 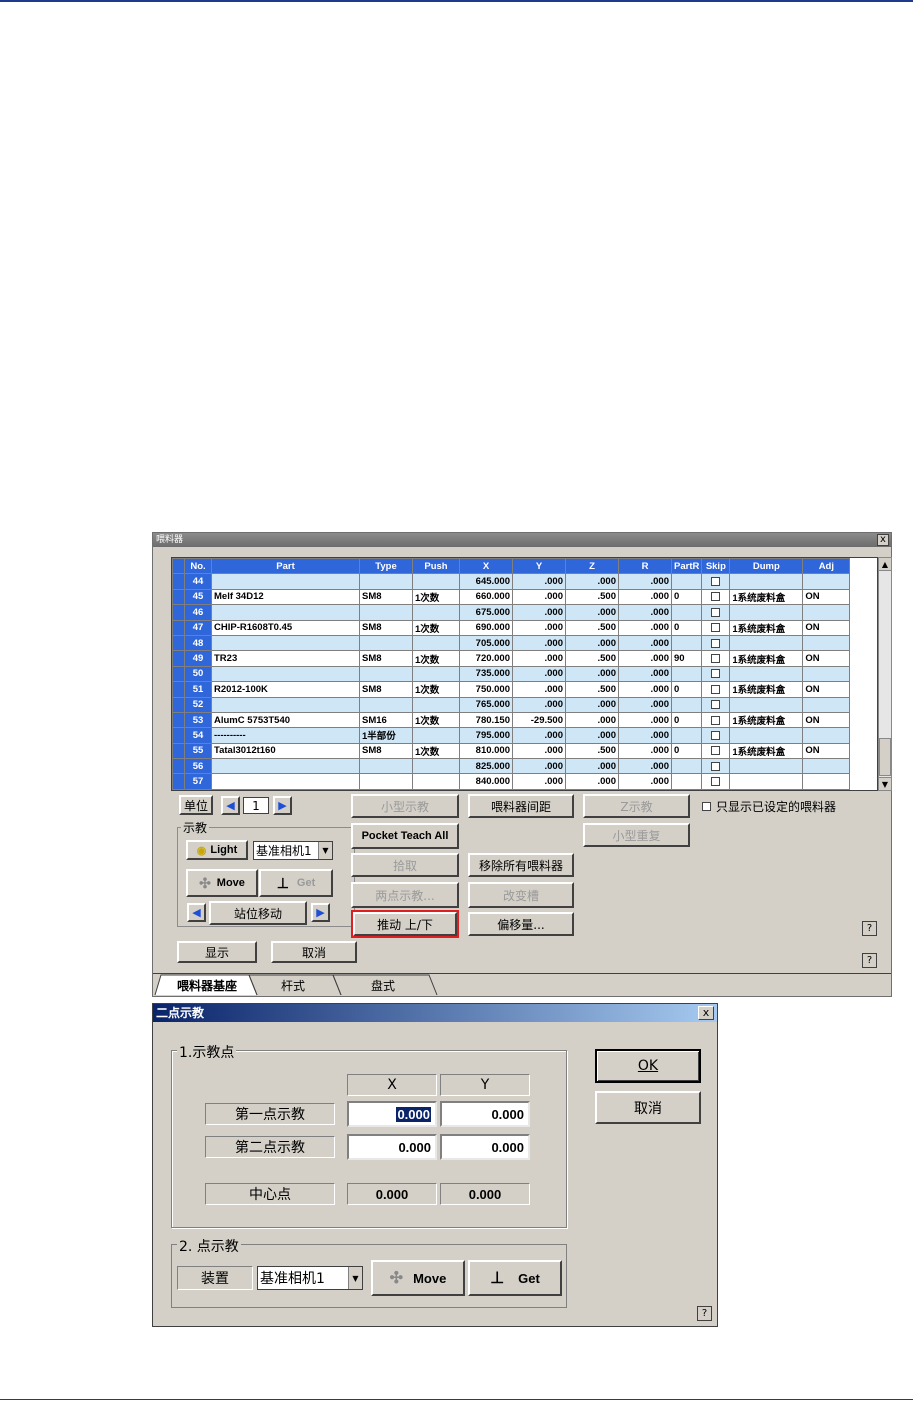 I want to click on cell-x: 840.000, so click(x=486, y=781).